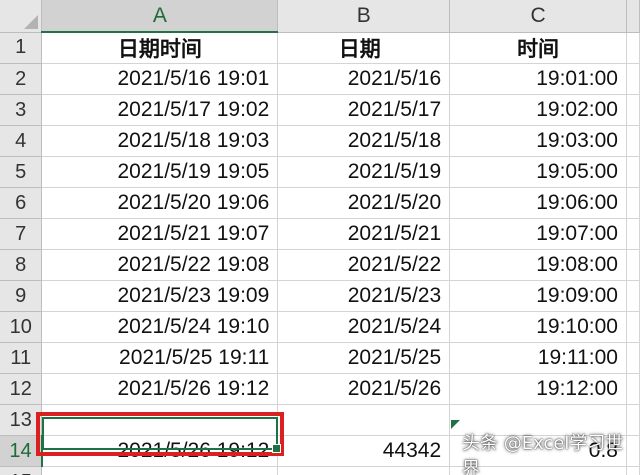  Describe the element at coordinates (160, 296) in the screenshot. I see `cell-a: 2021/5/23 19:09` at that location.